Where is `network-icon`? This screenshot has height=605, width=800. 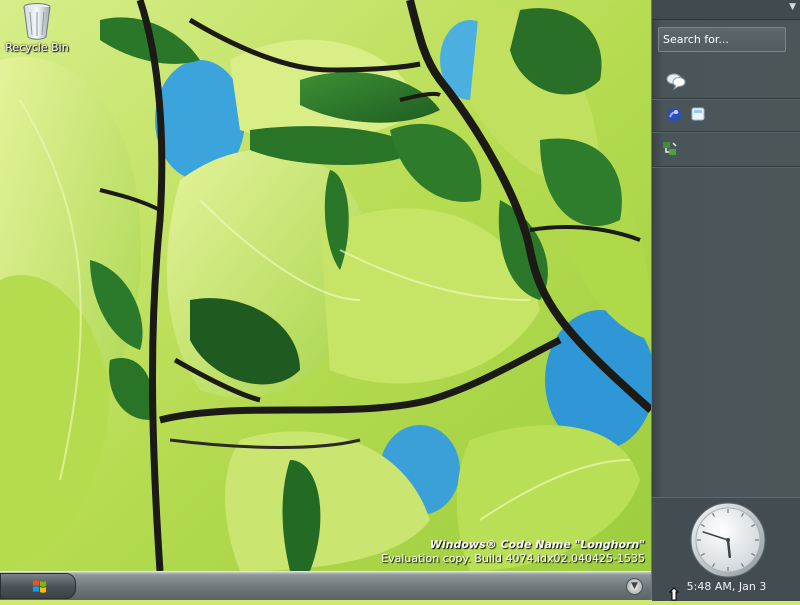 network-icon is located at coordinates (670, 149).